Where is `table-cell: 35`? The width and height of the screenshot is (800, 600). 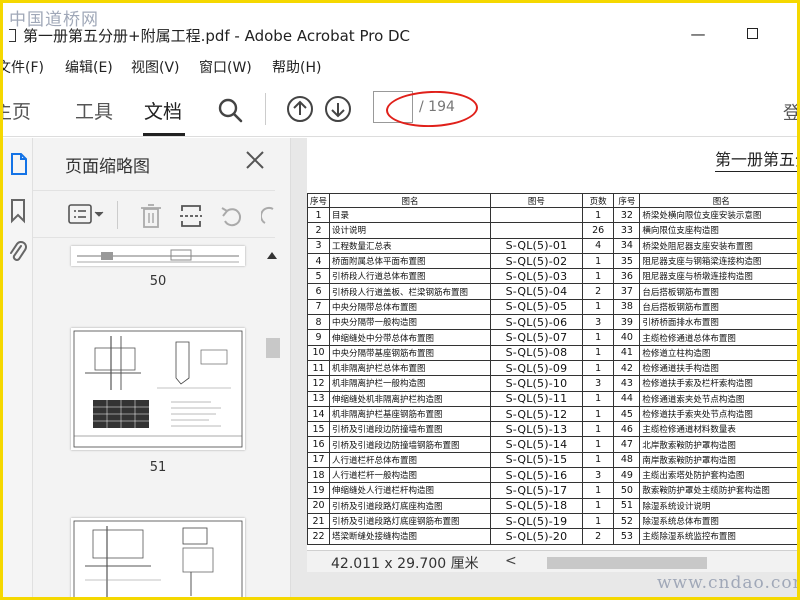
table-cell: 35 is located at coordinates (627, 261).